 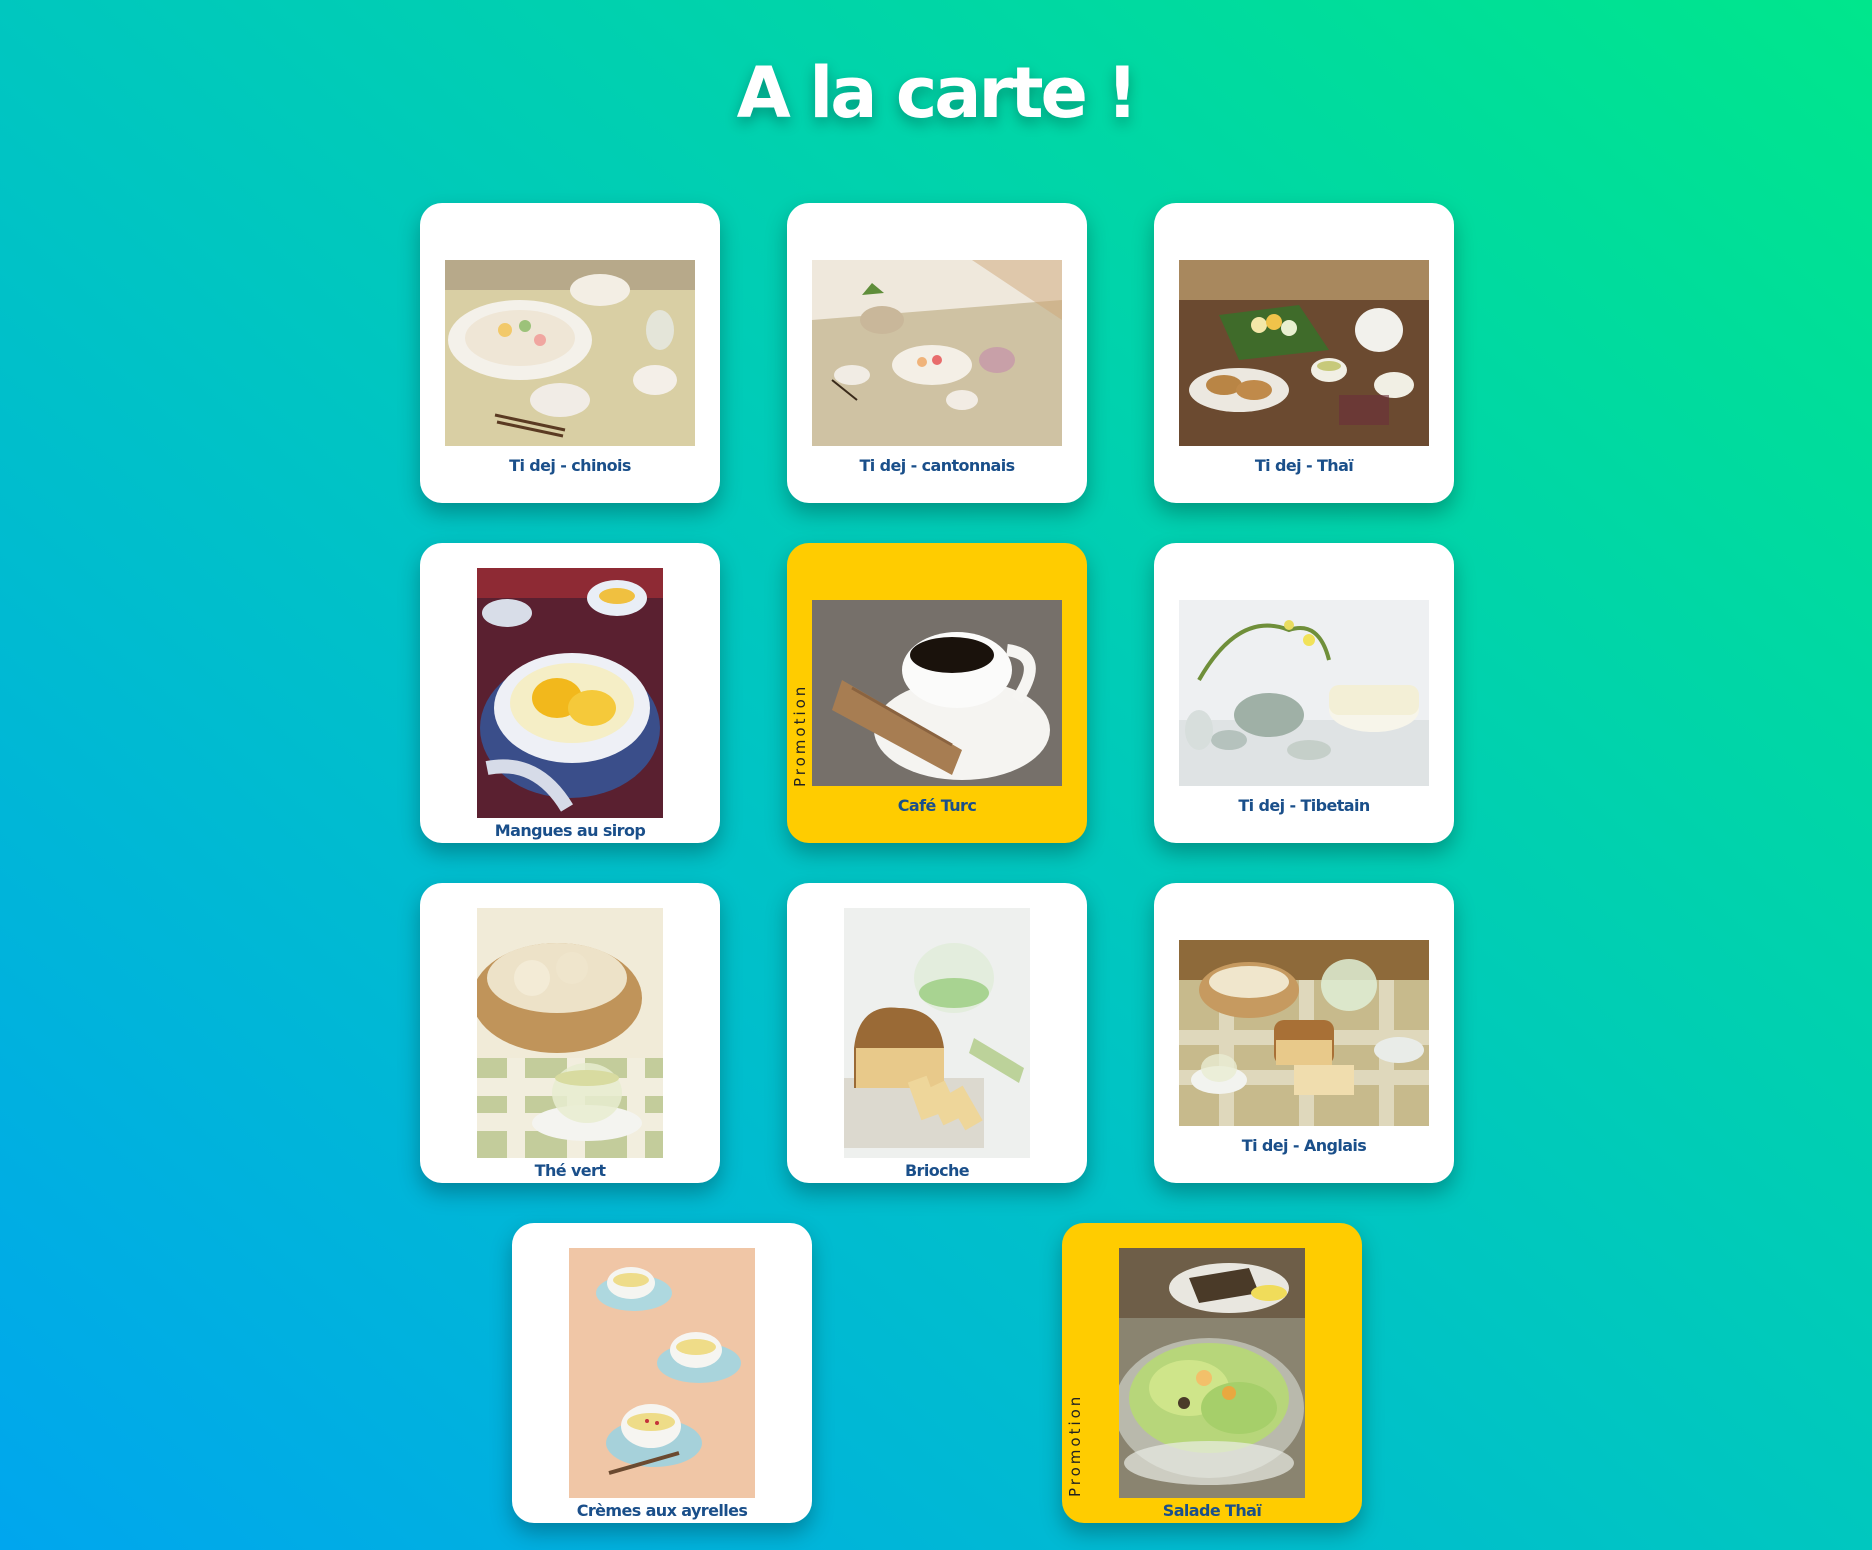 I want to click on menu-card-ti-dej-thai: Ti dej - Thaï, so click(x=1304, y=353).